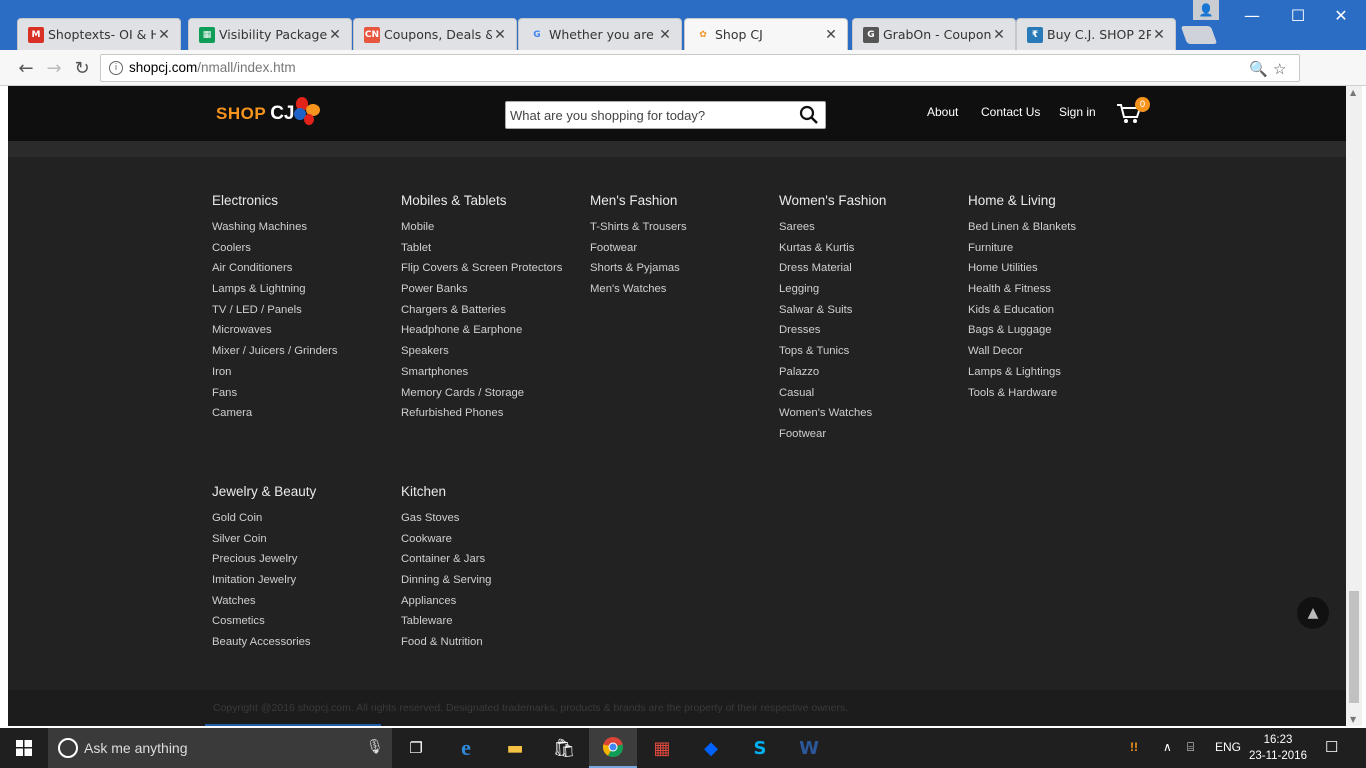 The width and height of the screenshot is (1366, 768). What do you see at coordinates (493, 313) in the screenshot?
I see `footer-link: Chargers & Batteries` at bounding box center [493, 313].